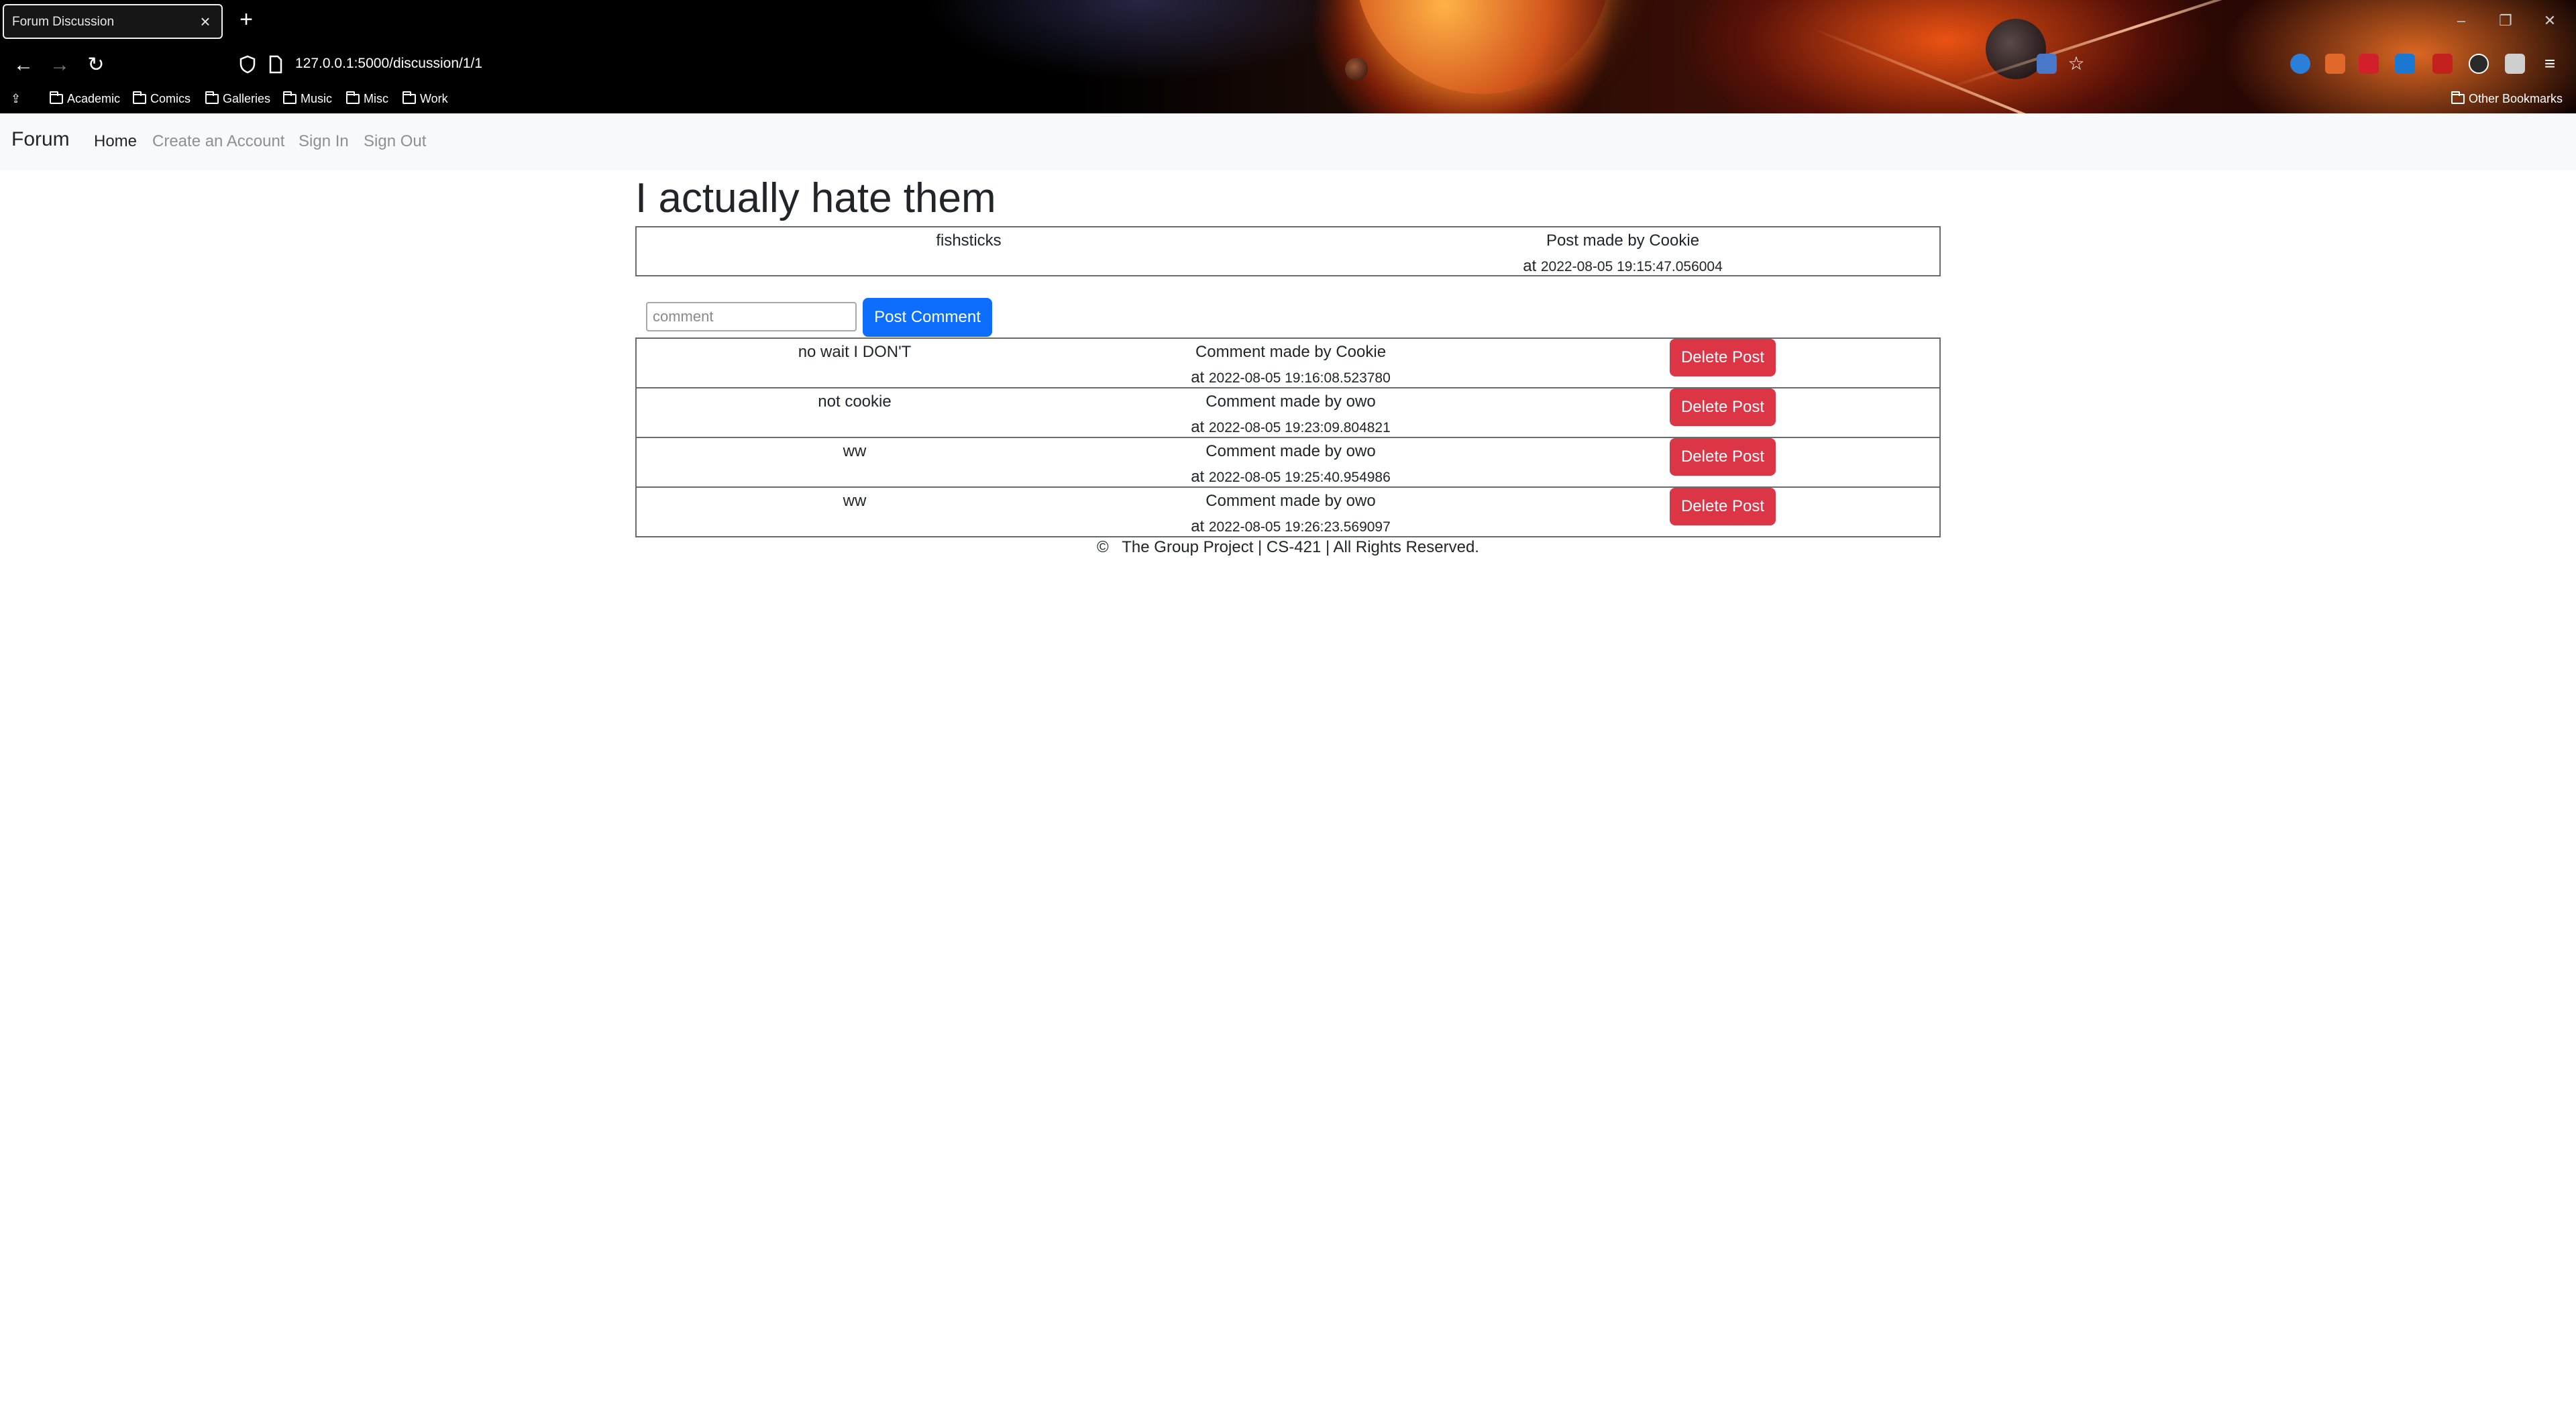 Image resolution: width=2576 pixels, height=1409 pixels. Describe the element at coordinates (1299, 427) in the screenshot. I see `comment-timestamp: 2022-08-05 19:23:09.804821` at that location.